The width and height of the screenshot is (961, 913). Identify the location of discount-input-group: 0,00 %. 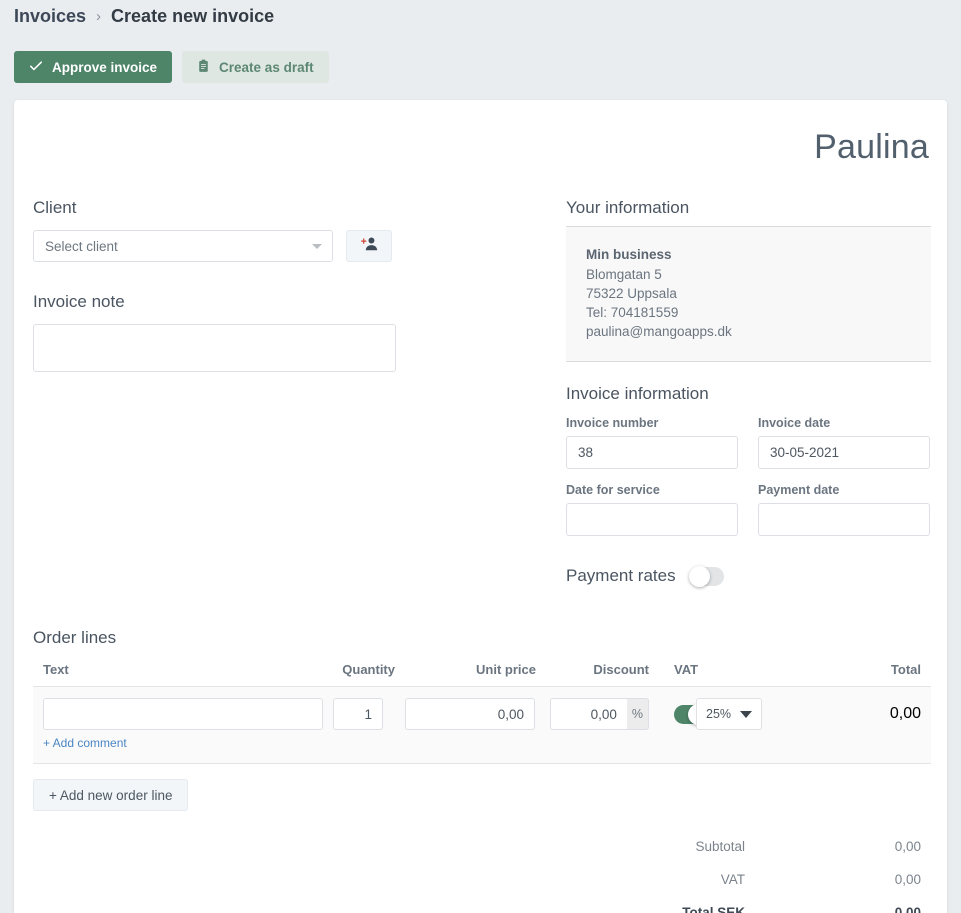
(599, 714).